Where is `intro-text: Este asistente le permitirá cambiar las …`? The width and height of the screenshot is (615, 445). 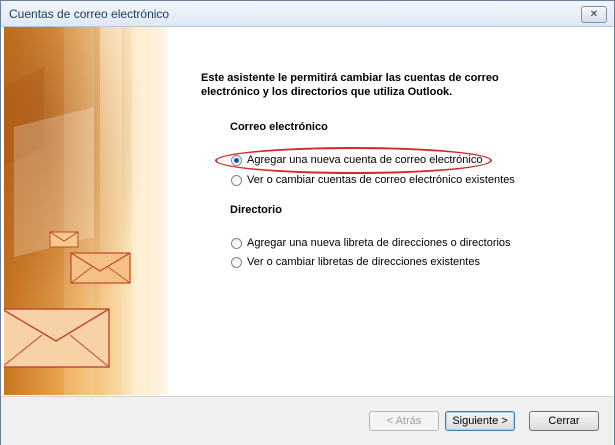 intro-text: Este asistente le permitirá cambiar las … is located at coordinates (350, 85).